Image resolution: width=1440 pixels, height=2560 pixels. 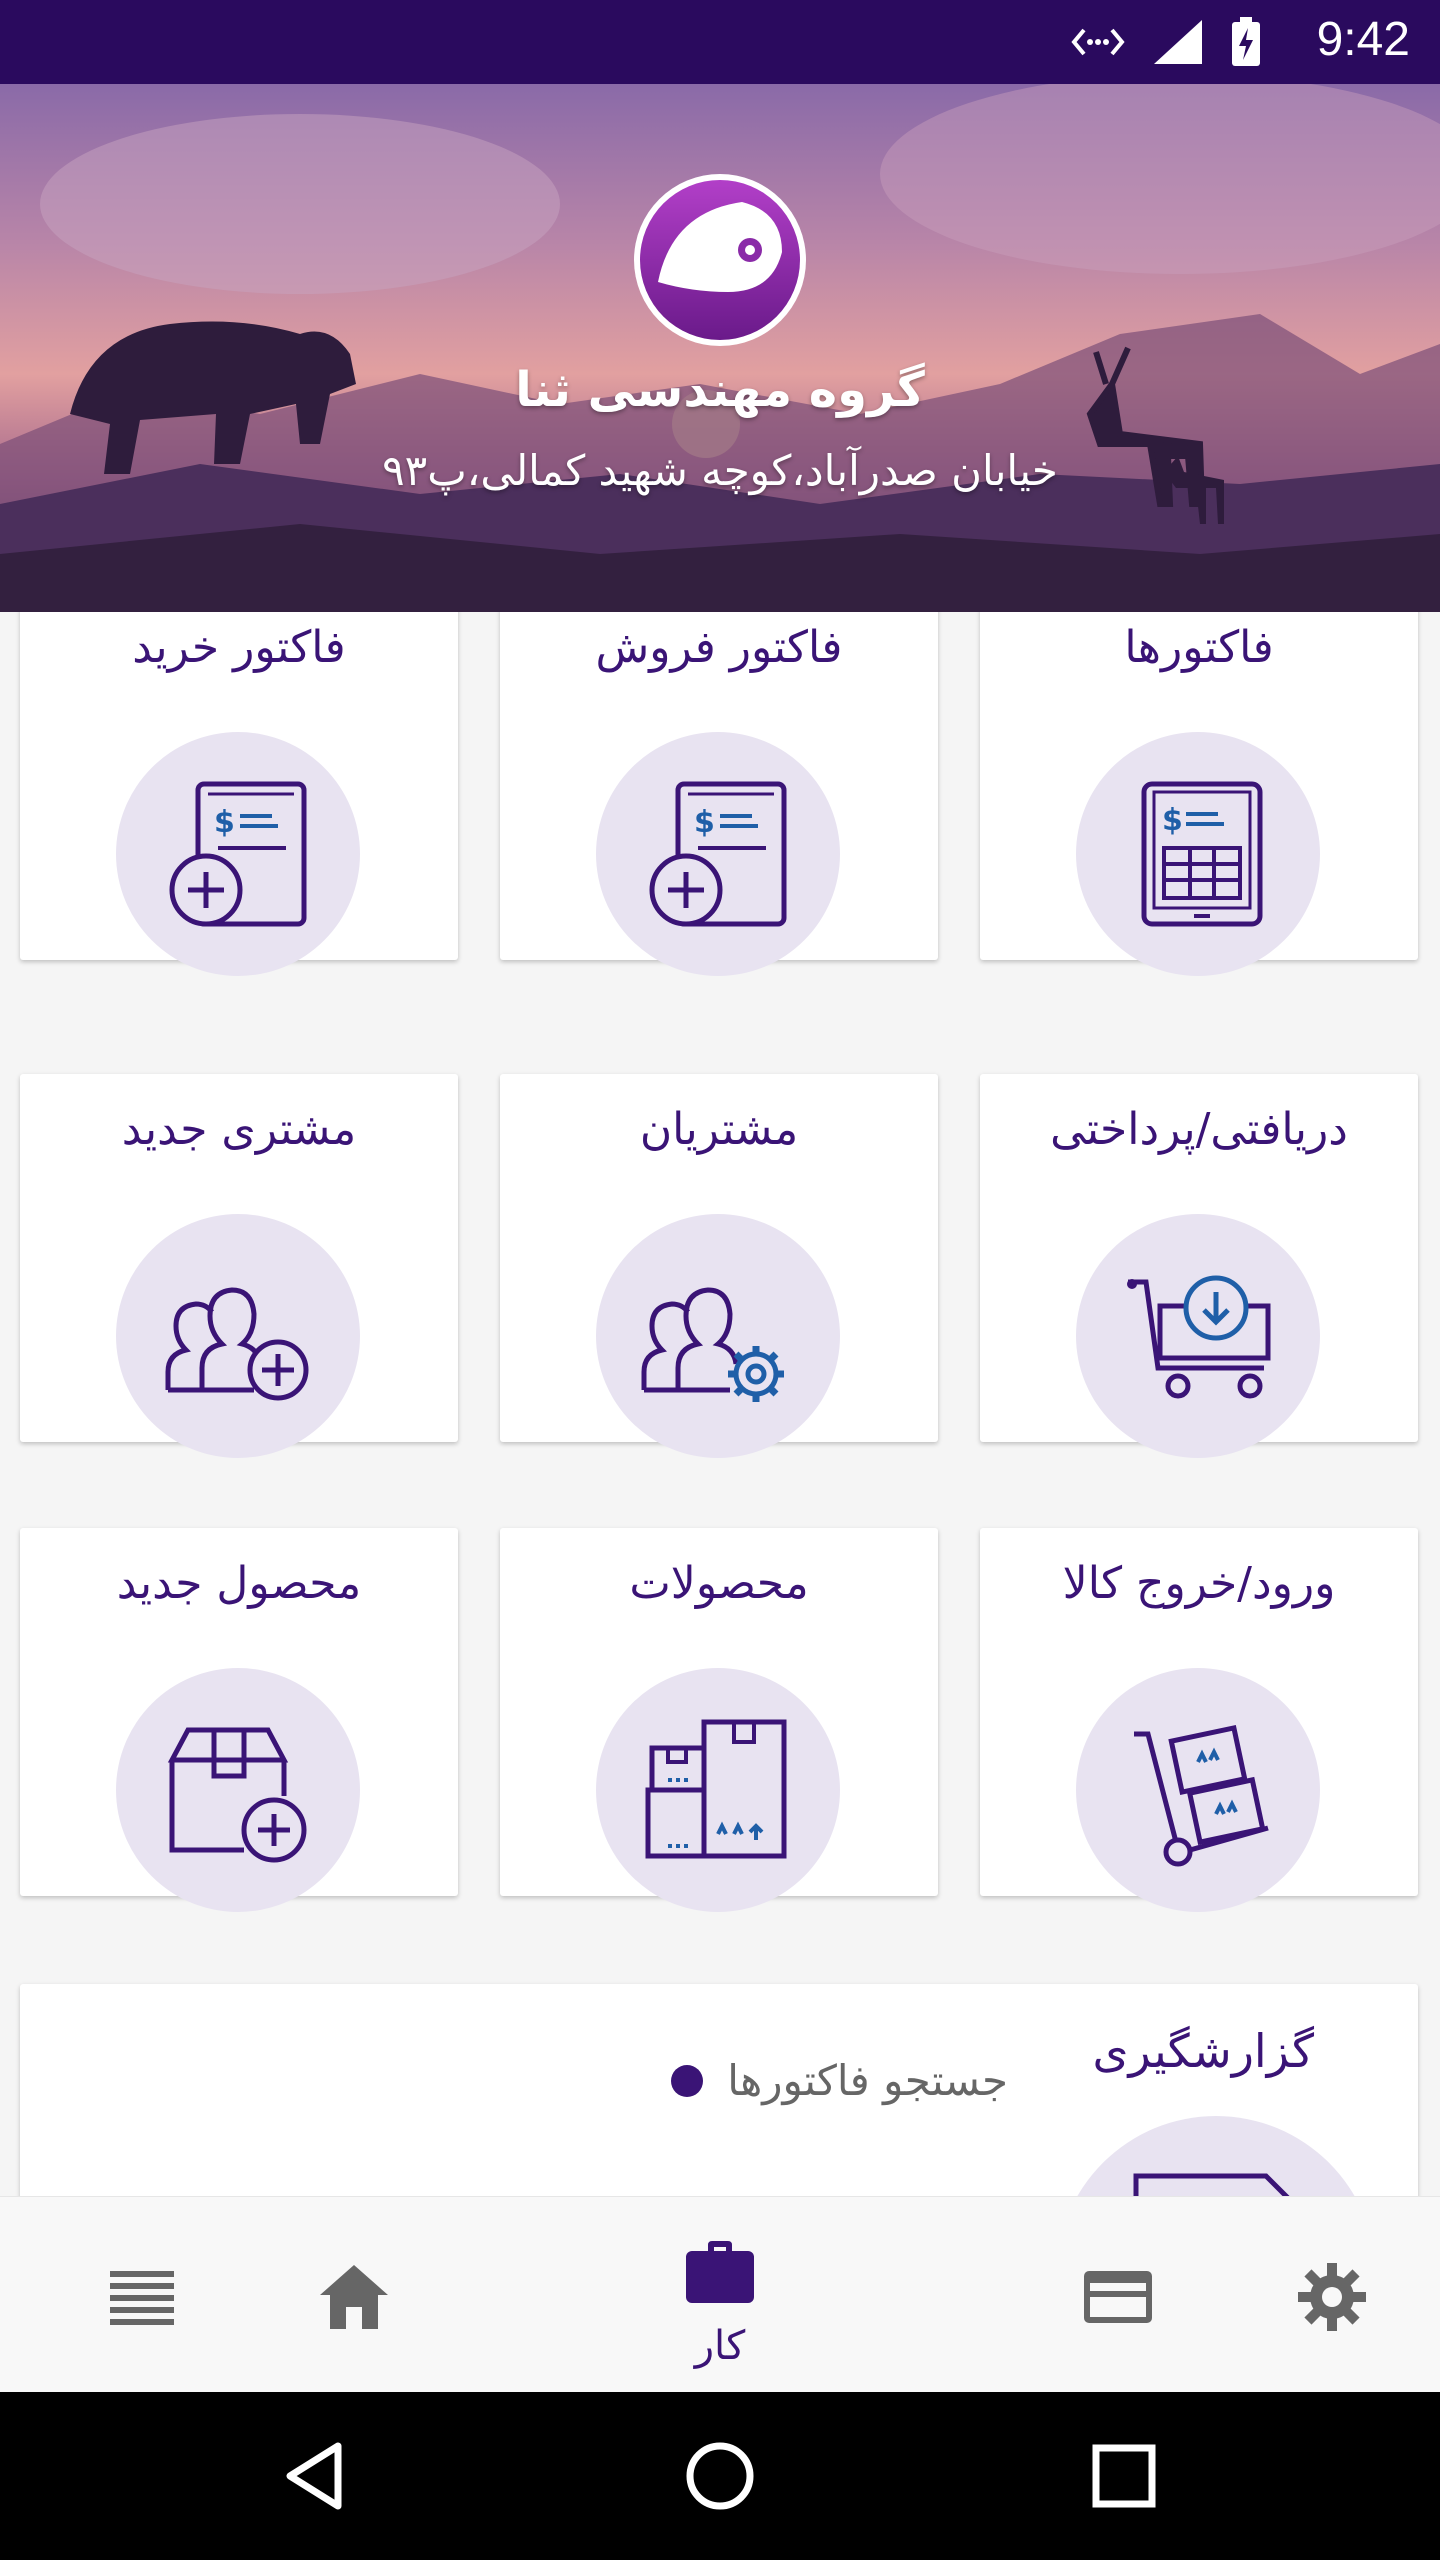 I want to click on card-receipts-payments: دریافتی/پرداختی, so click(x=1199, y=1266).